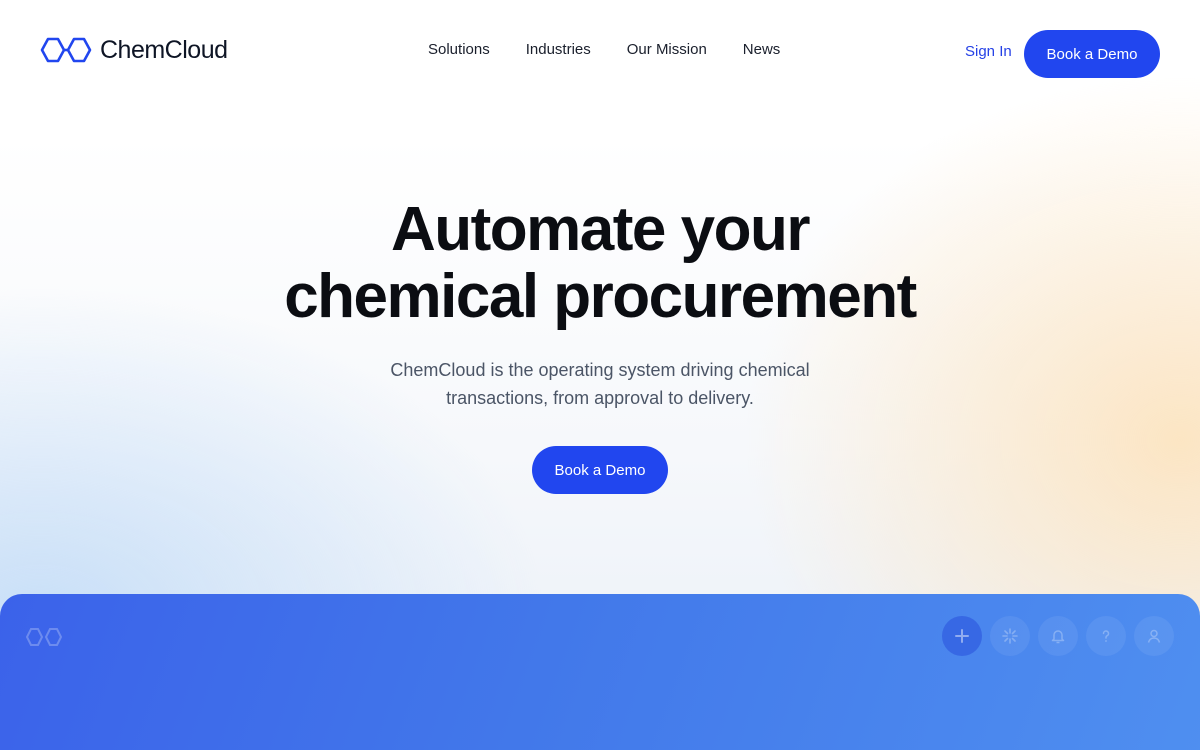 The width and height of the screenshot is (1200, 750). I want to click on hero-title-line-2: chemical procurement, so click(600, 296).